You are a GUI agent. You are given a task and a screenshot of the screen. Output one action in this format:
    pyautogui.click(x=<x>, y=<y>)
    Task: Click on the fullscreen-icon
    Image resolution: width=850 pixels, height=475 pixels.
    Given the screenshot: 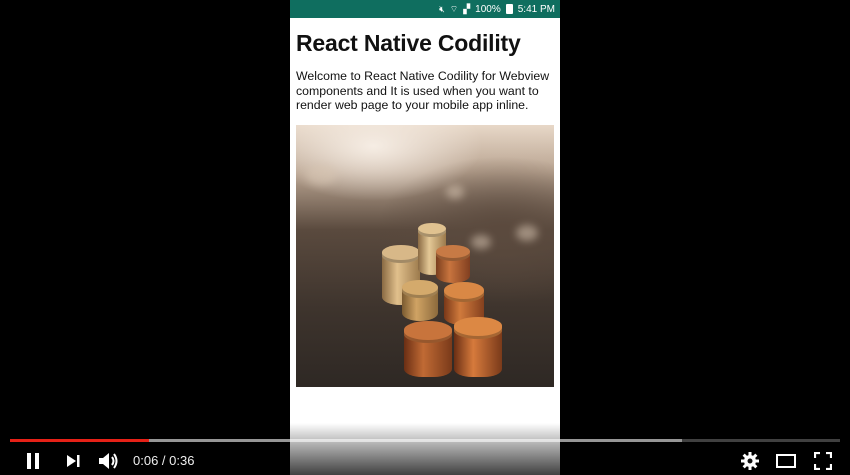 What is the action you would take?
    pyautogui.click(x=823, y=461)
    